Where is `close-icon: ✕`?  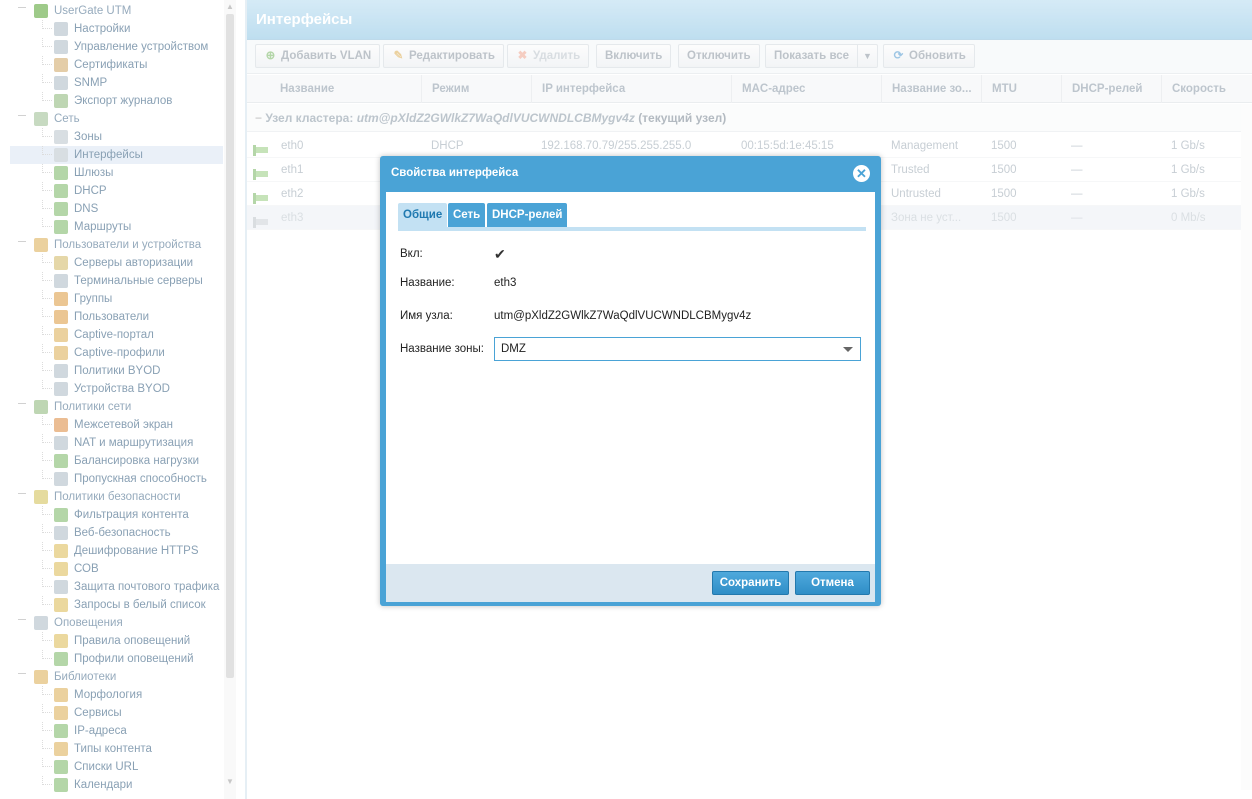 close-icon: ✕ is located at coordinates (861, 173).